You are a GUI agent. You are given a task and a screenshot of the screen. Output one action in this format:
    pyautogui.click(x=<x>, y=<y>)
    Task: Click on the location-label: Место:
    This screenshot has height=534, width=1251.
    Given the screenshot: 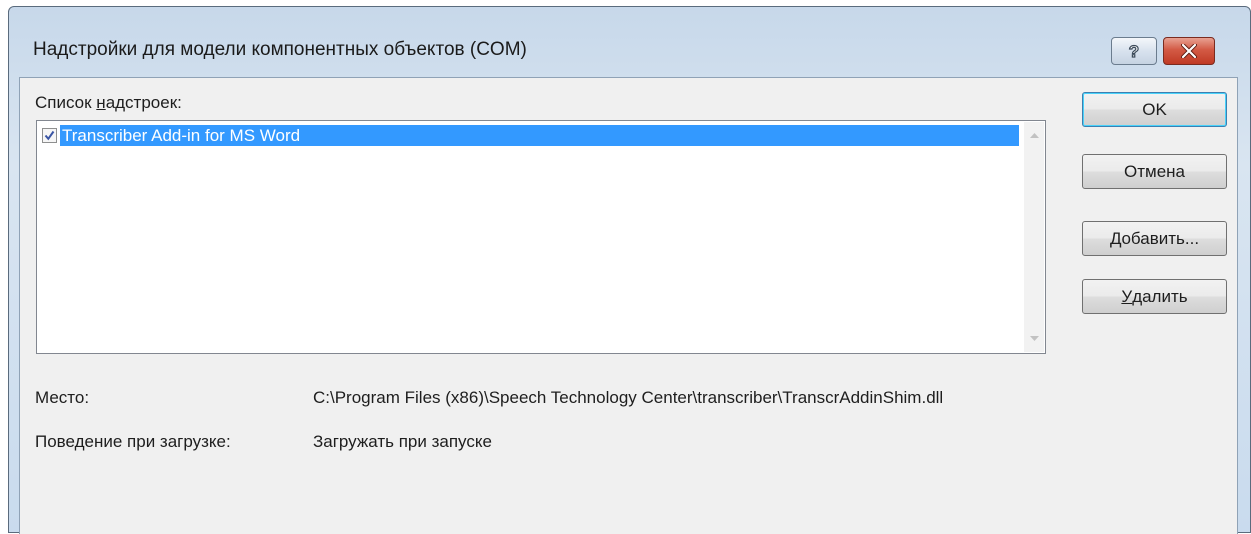 What is the action you would take?
    pyautogui.click(x=62, y=397)
    